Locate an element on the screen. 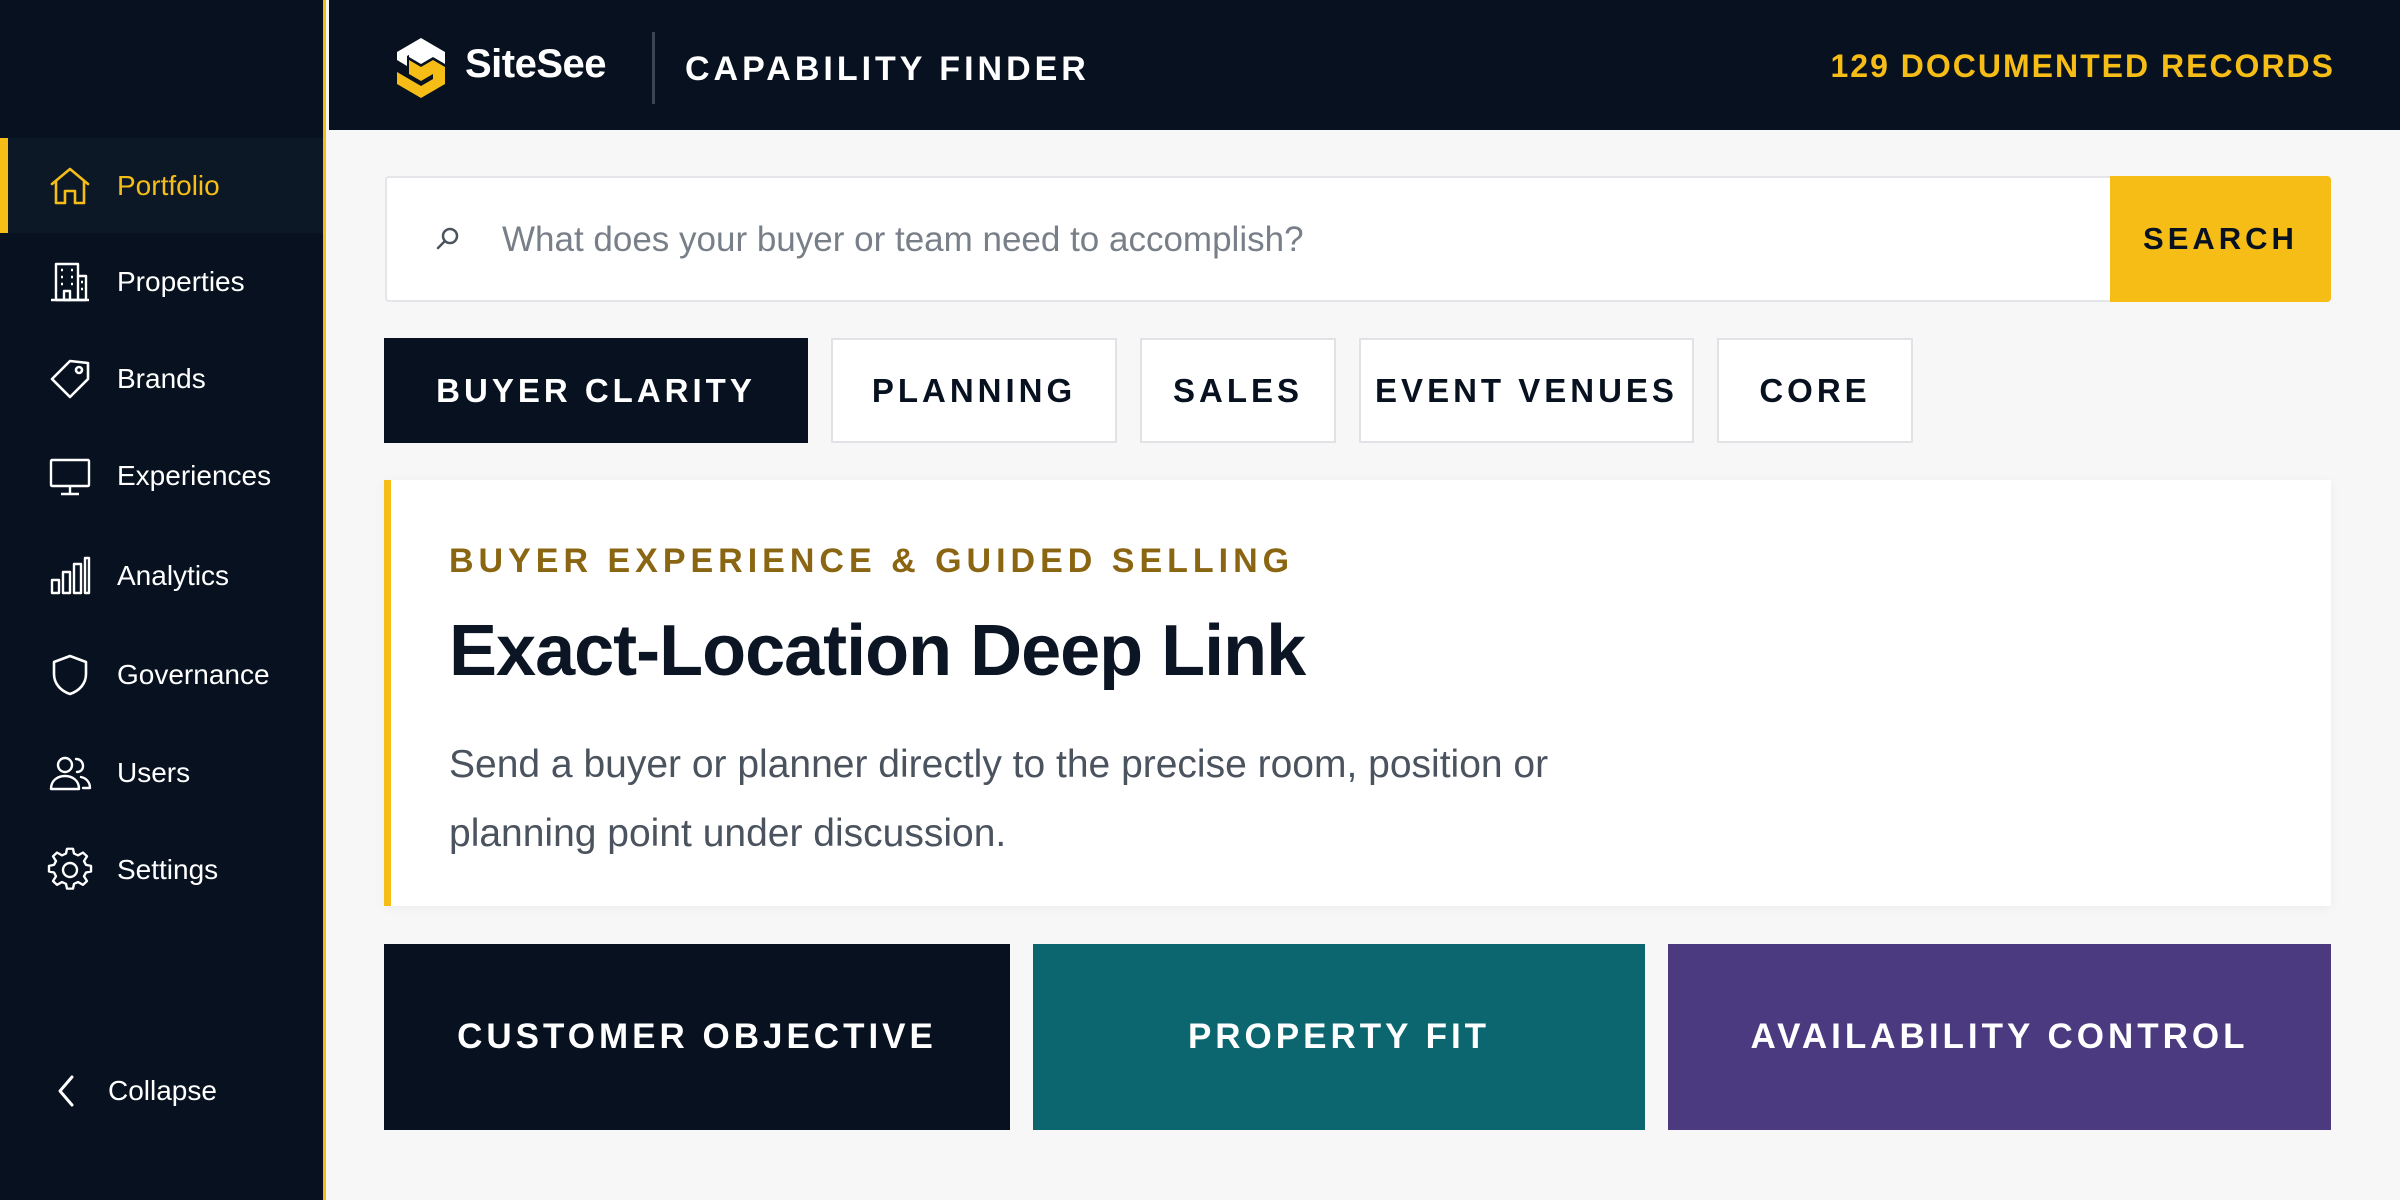 The image size is (2400, 1200). sidebar-item-label: Analytics is located at coordinates (173, 575).